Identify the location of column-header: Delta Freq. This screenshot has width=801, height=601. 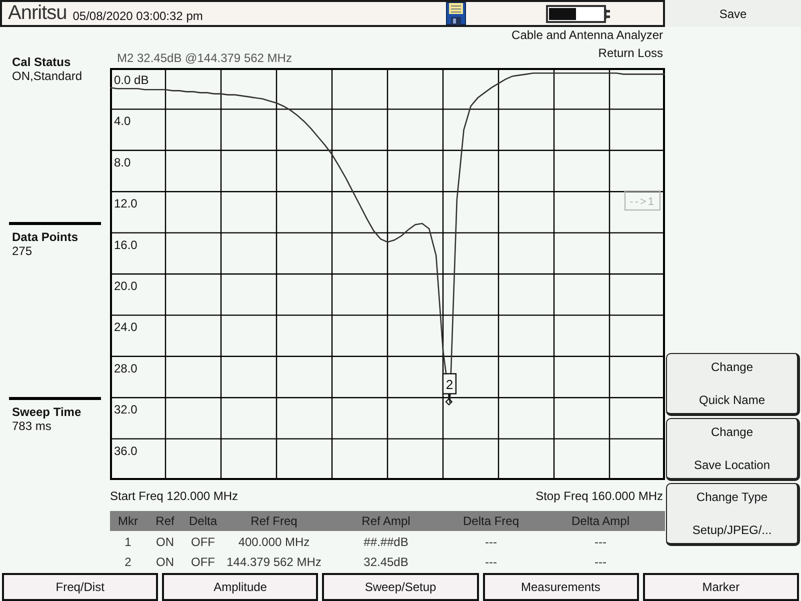
(491, 521).